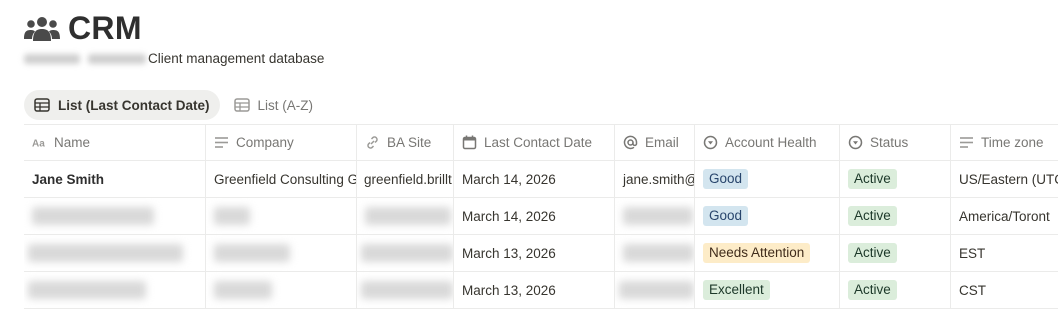  I want to click on status-circle-icon, so click(855, 142).